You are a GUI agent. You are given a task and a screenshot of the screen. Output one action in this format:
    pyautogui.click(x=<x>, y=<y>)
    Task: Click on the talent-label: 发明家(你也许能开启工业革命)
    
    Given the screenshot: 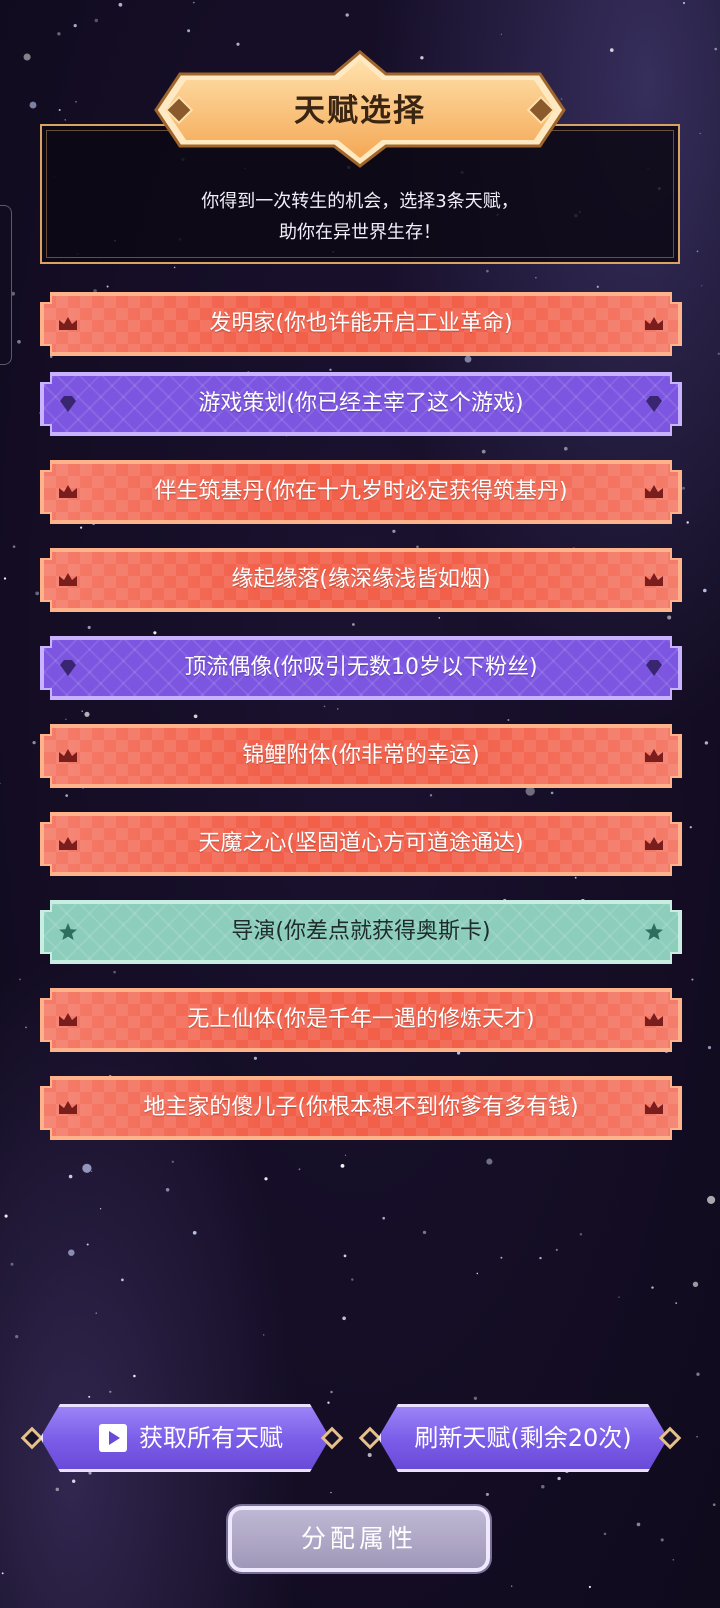 What is the action you would take?
    pyautogui.click(x=361, y=323)
    